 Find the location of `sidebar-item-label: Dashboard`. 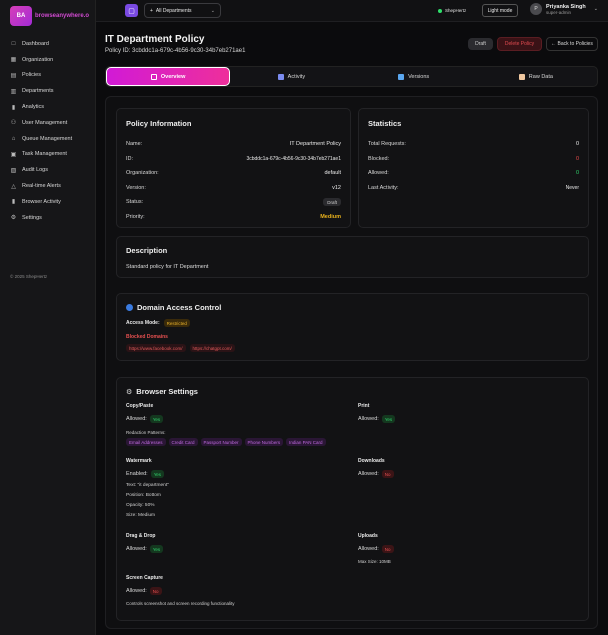

sidebar-item-label: Dashboard is located at coordinates (35, 43).